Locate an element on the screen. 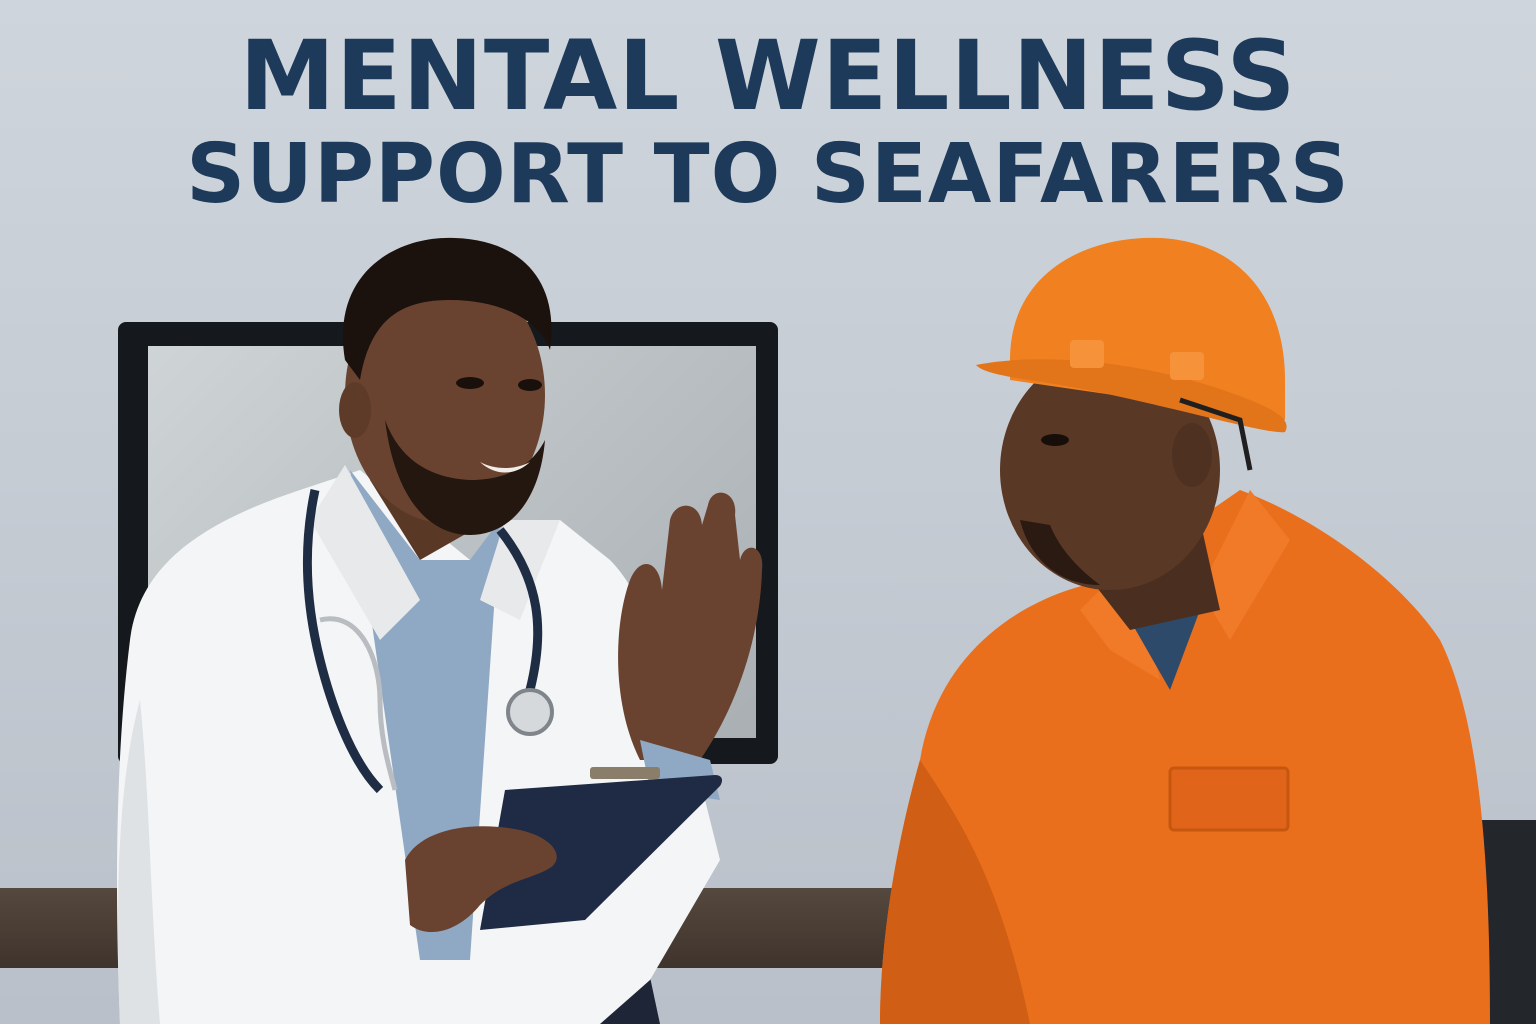 The image size is (1536, 1024). seafarer-ear is located at coordinates (1192, 455).